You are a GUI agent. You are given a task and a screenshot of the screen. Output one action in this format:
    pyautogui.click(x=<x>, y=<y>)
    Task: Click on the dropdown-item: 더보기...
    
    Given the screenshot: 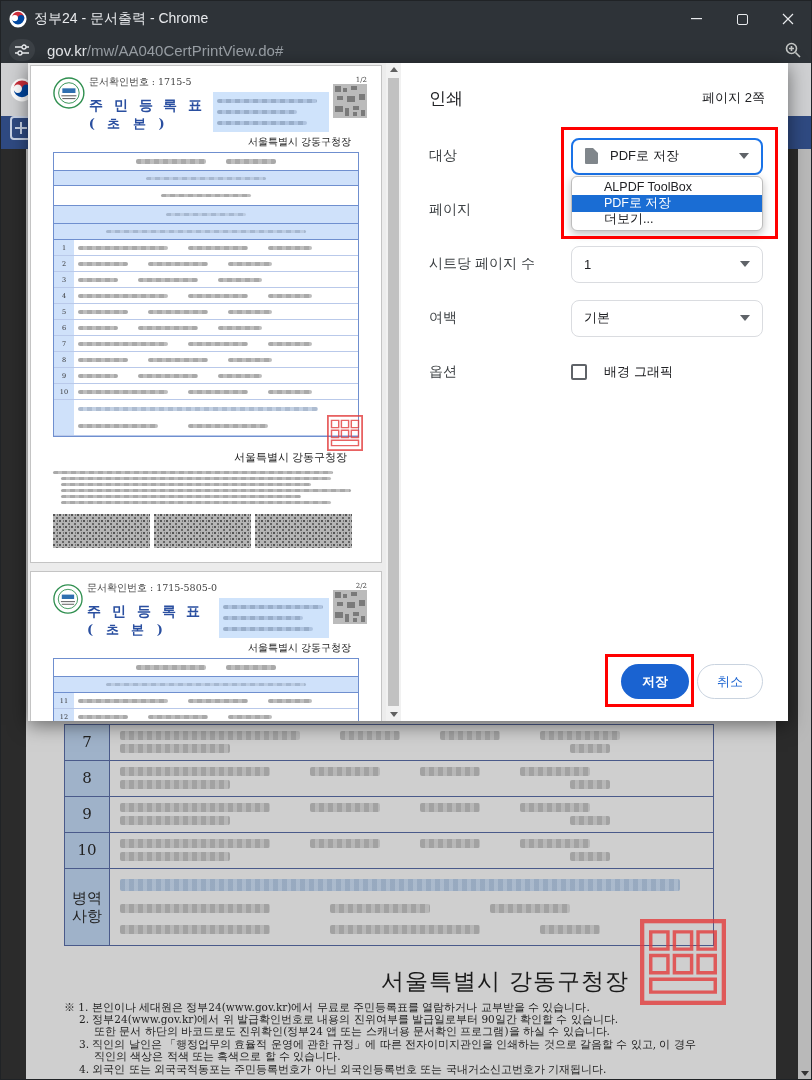 What is the action you would take?
    pyautogui.click(x=667, y=219)
    